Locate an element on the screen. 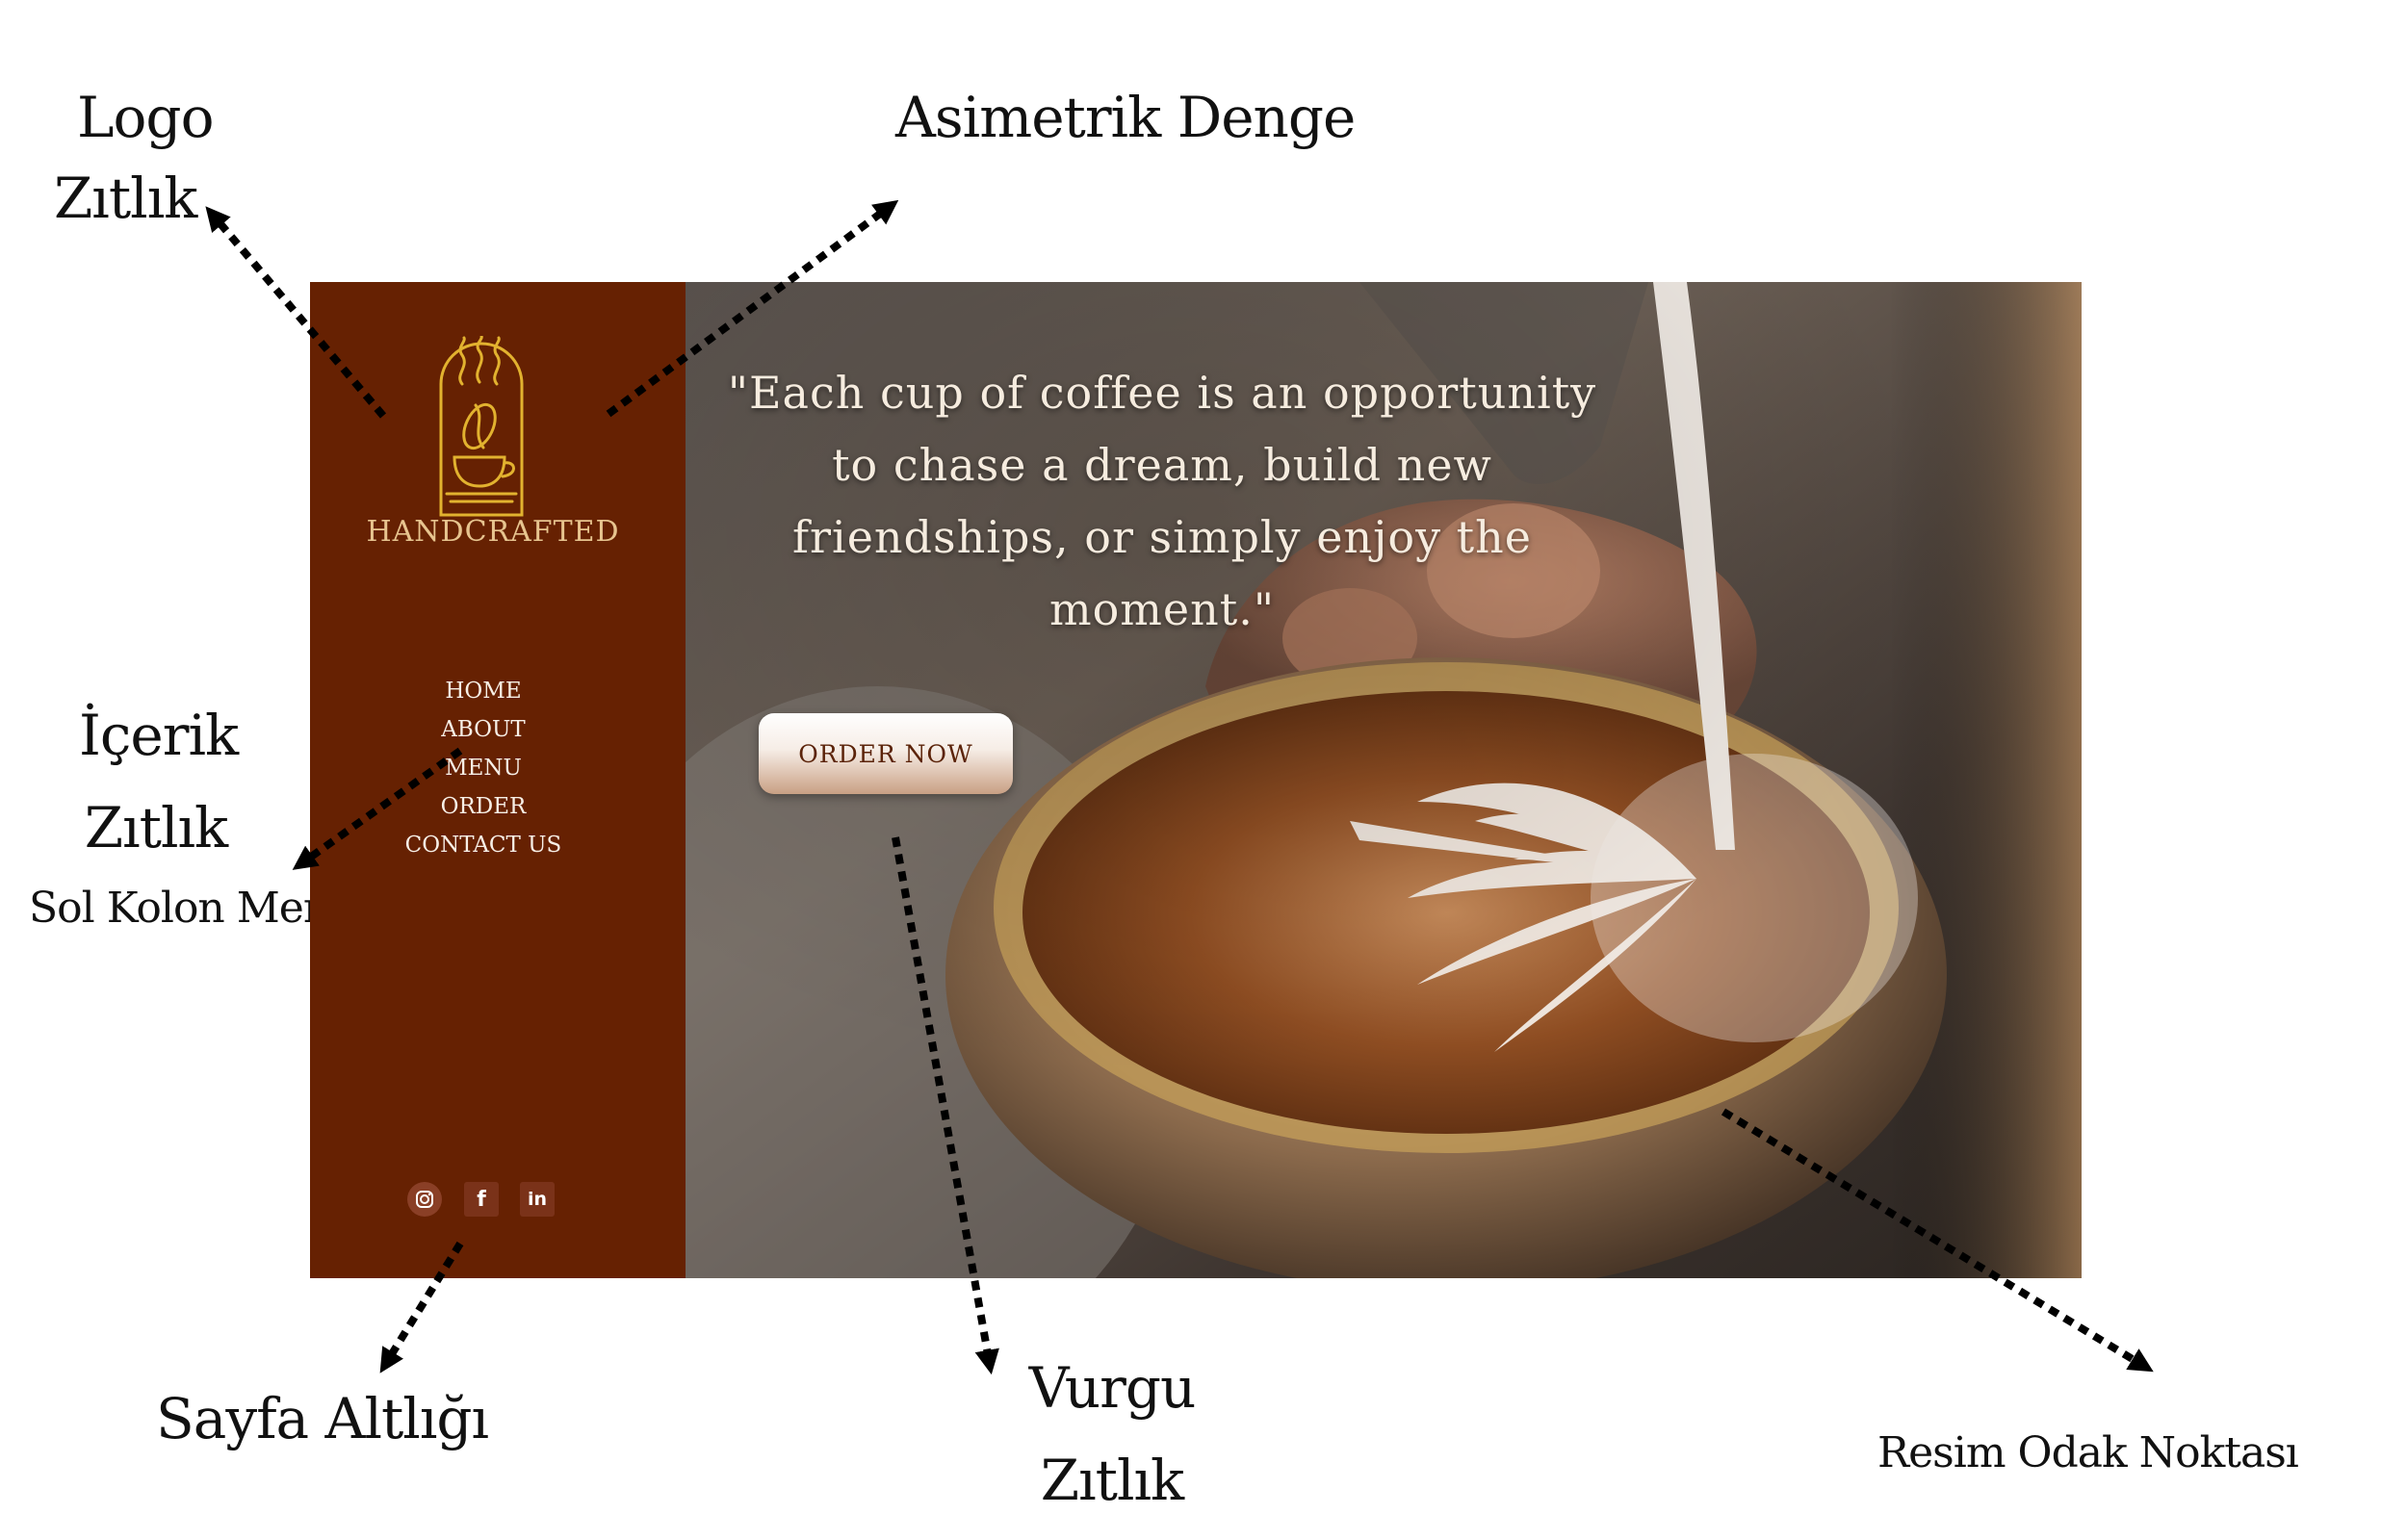 This screenshot has height=1540, width=2407. facebook-icon: f is located at coordinates (481, 1199).